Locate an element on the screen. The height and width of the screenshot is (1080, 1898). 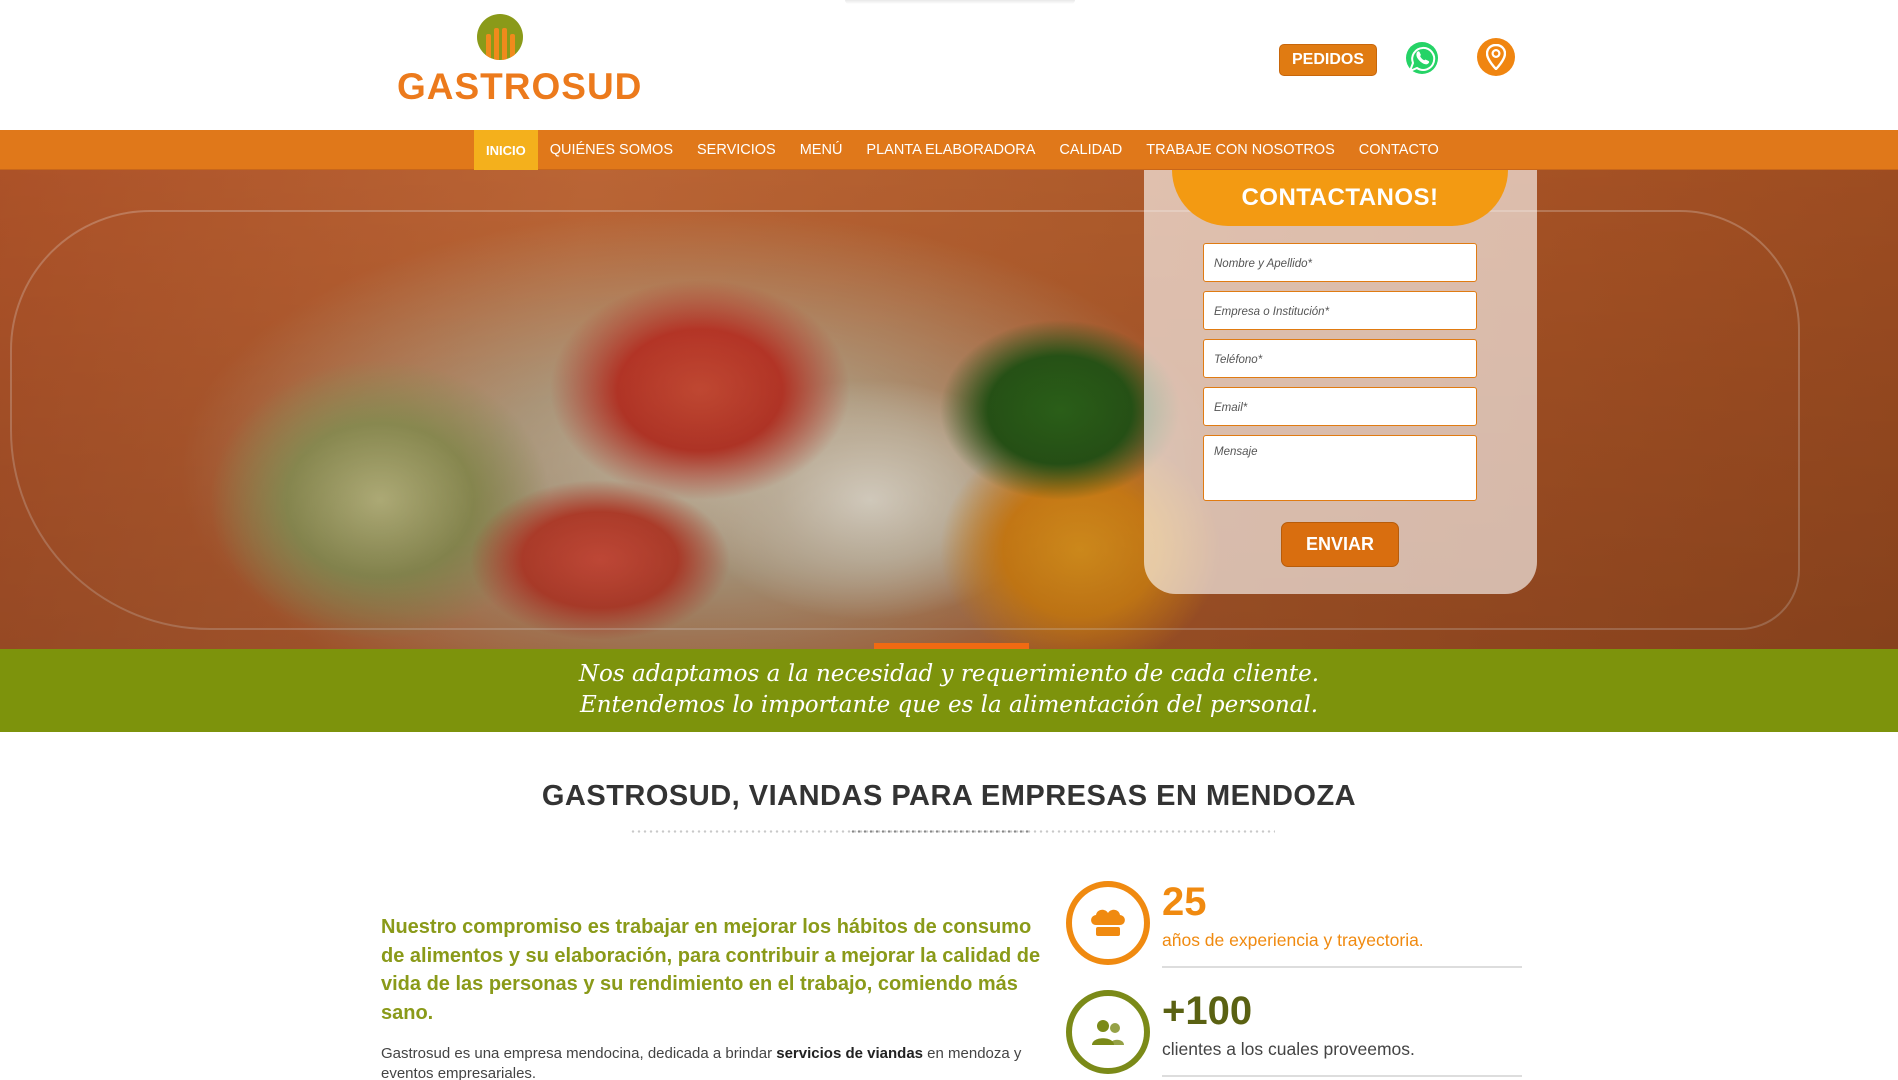
stat-experience-number: 25 is located at coordinates (1184, 902).